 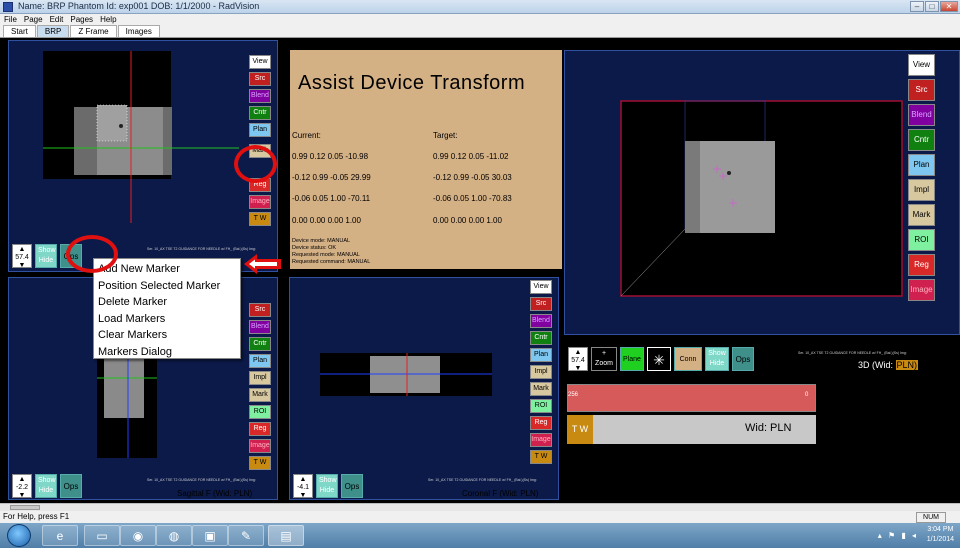 What do you see at coordinates (691, 398) in the screenshot?
I see `window-level-bar` at bounding box center [691, 398].